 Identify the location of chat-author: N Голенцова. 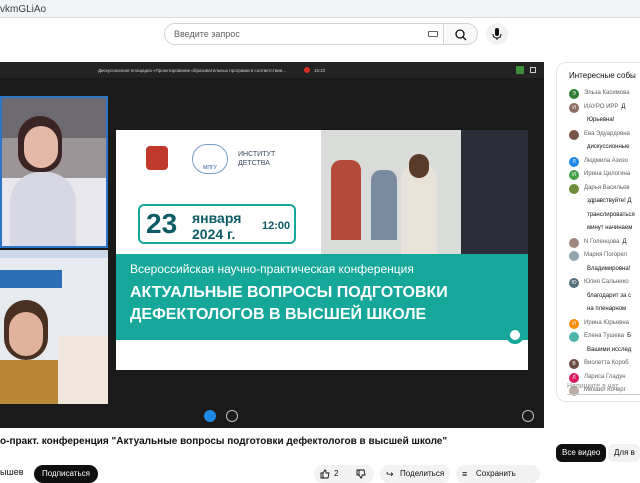
(602, 241).